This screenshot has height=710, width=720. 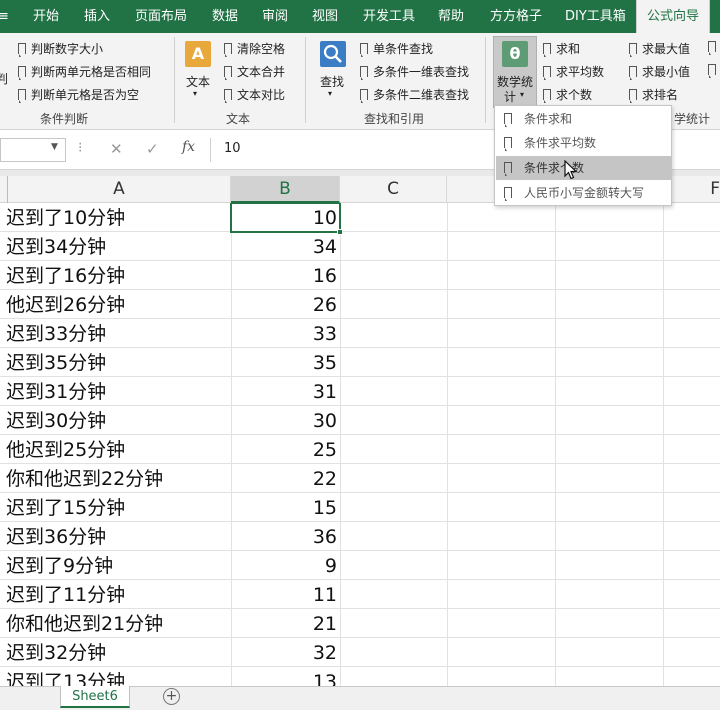 What do you see at coordinates (393, 189) in the screenshot?
I see `column-header-c: C` at bounding box center [393, 189].